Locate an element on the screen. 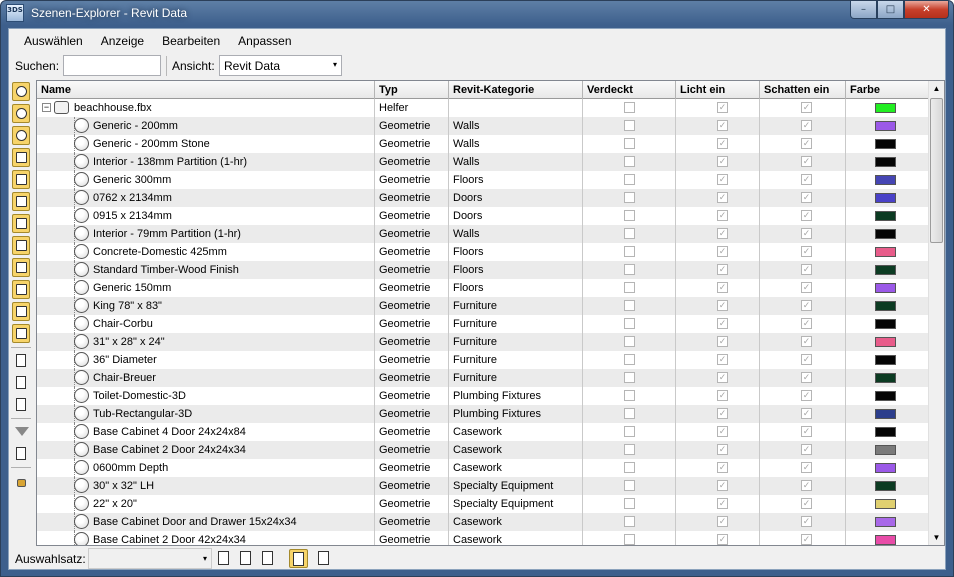 This screenshot has width=954, height=577. table-row: 0915 x 2134mm Geometrie Doors ✓ ✓ is located at coordinates (483, 216).